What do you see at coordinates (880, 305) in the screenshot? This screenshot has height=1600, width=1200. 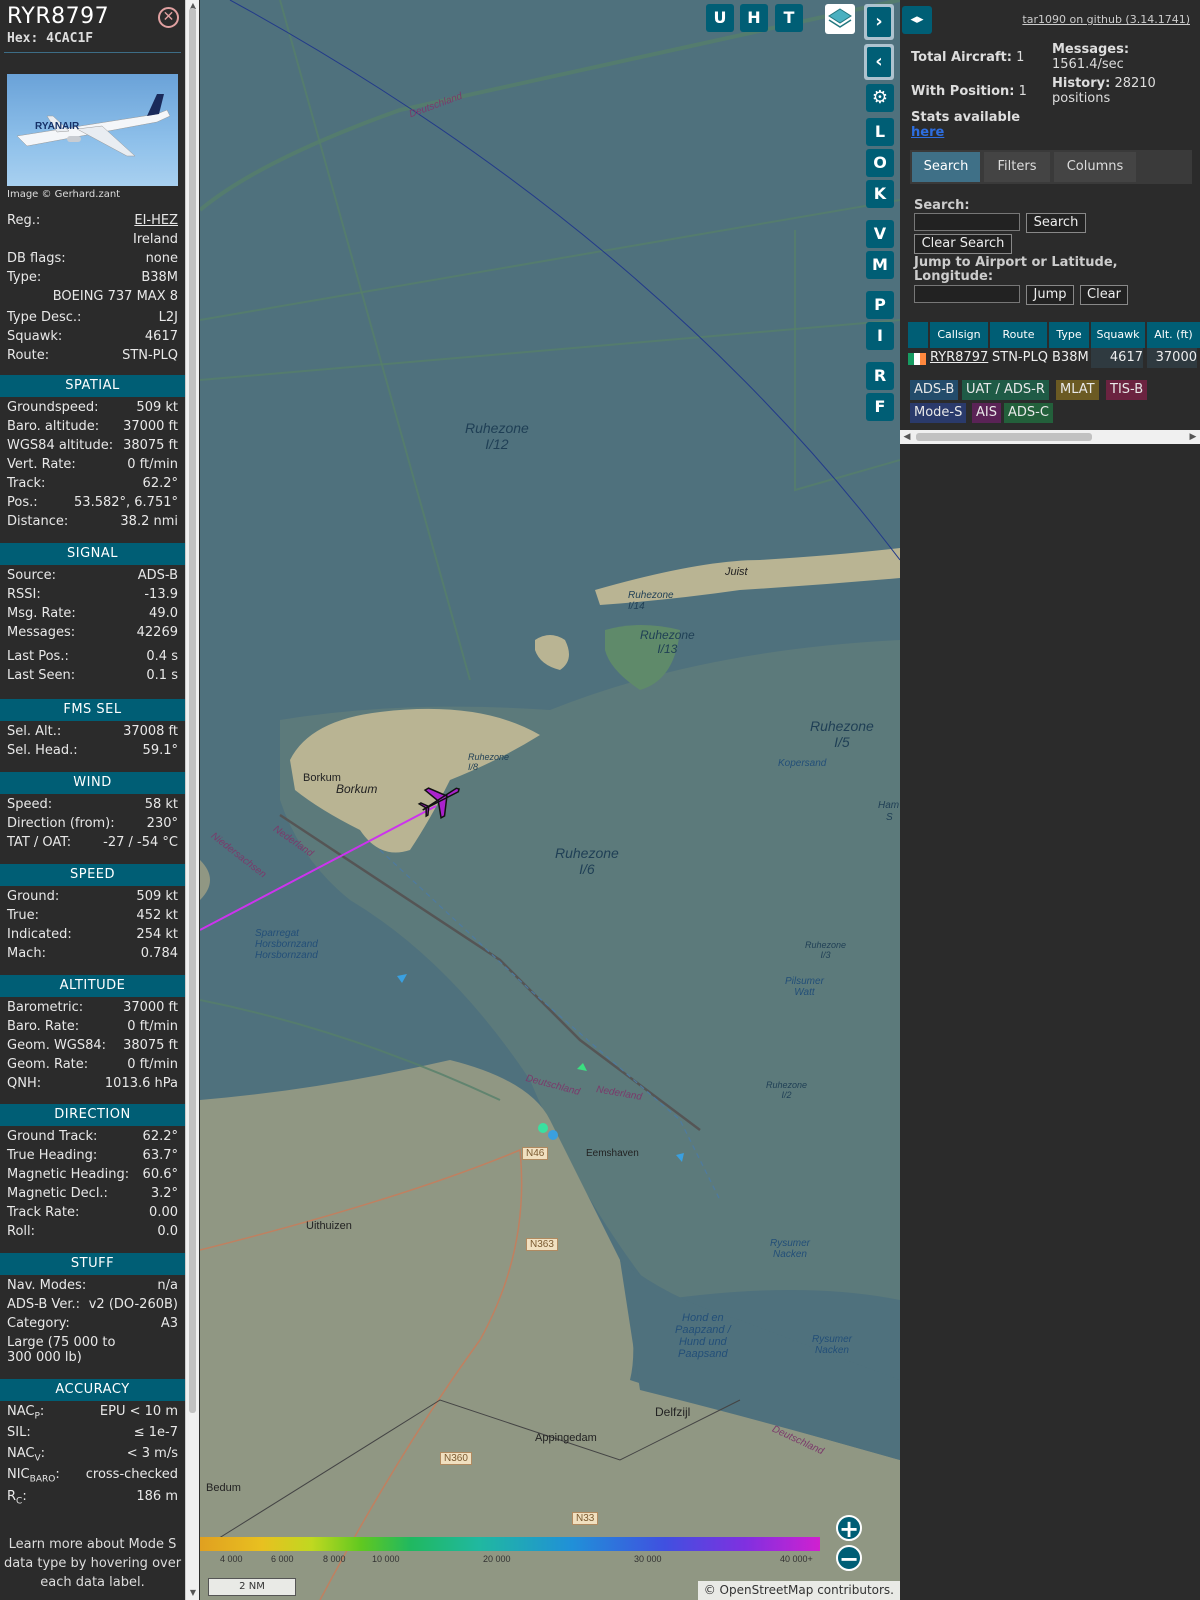 I see `map-button-p: P` at bounding box center [880, 305].